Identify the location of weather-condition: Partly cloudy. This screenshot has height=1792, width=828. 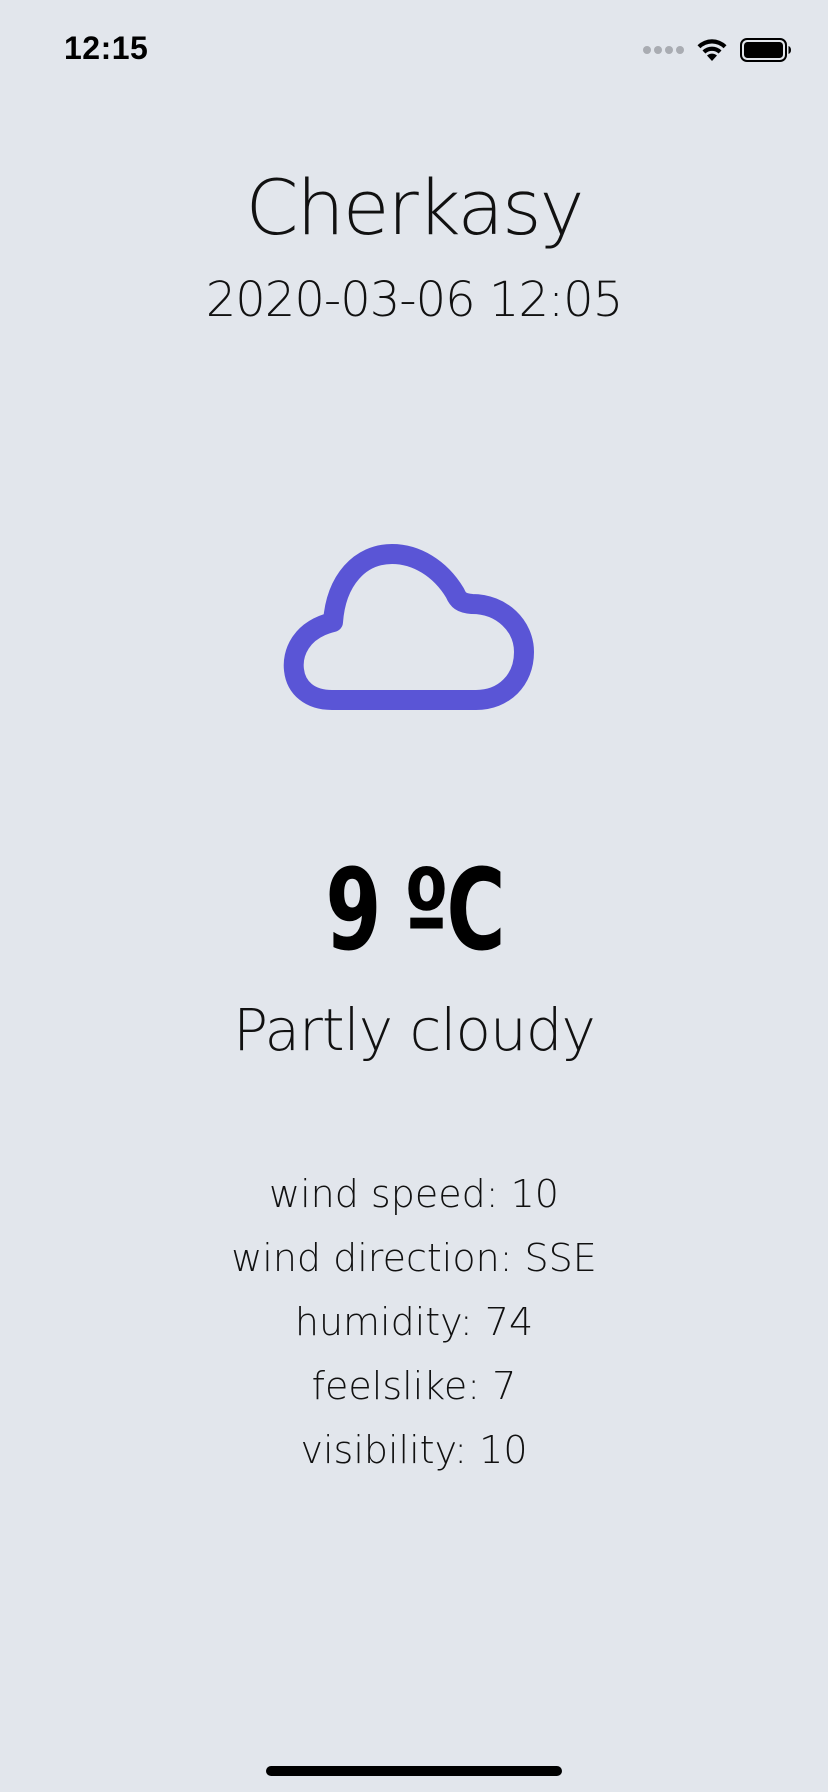
(414, 1030).